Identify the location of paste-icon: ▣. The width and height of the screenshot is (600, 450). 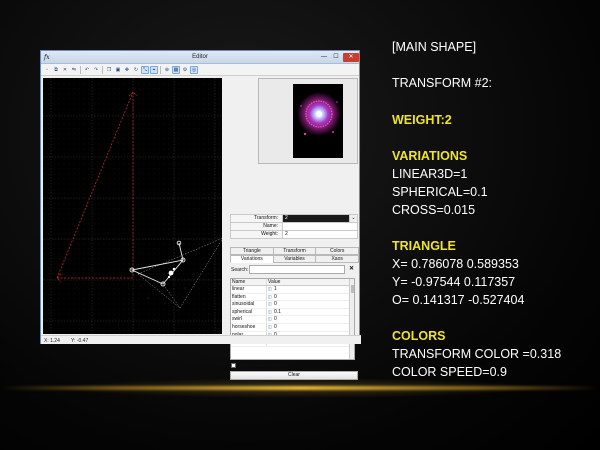
(118, 70).